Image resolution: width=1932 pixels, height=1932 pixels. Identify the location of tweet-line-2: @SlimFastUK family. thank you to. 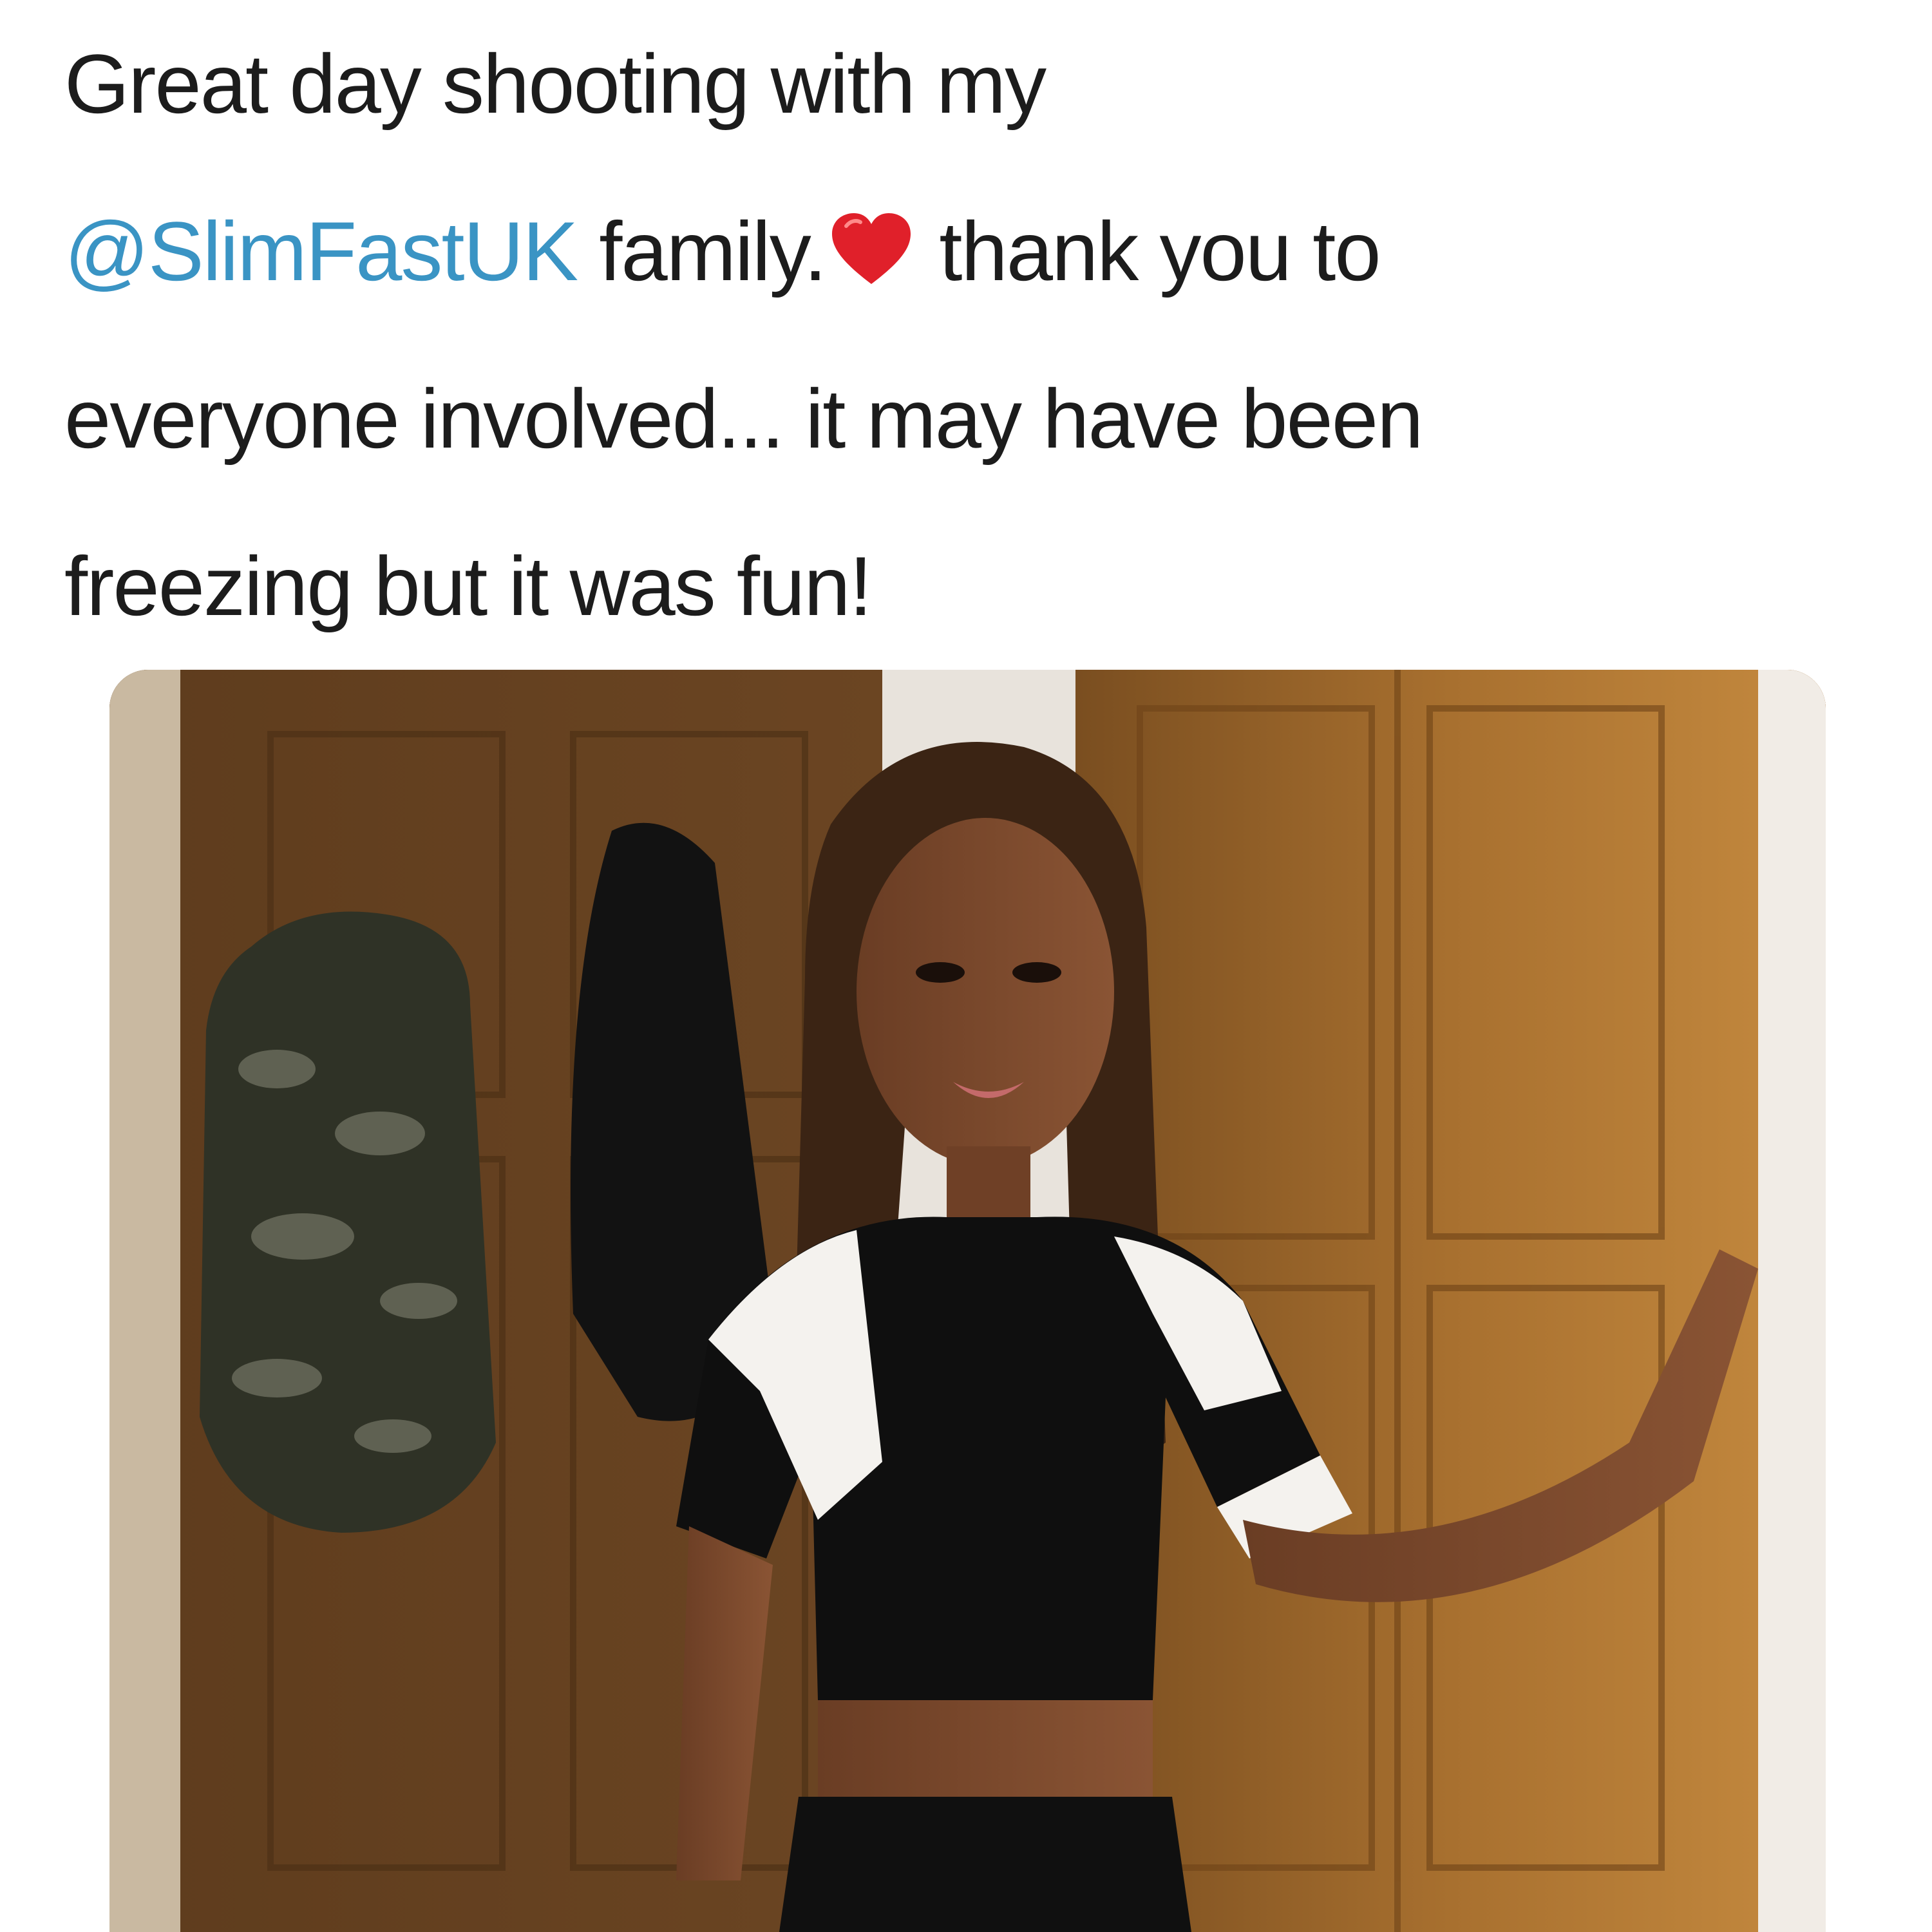
(972, 251).